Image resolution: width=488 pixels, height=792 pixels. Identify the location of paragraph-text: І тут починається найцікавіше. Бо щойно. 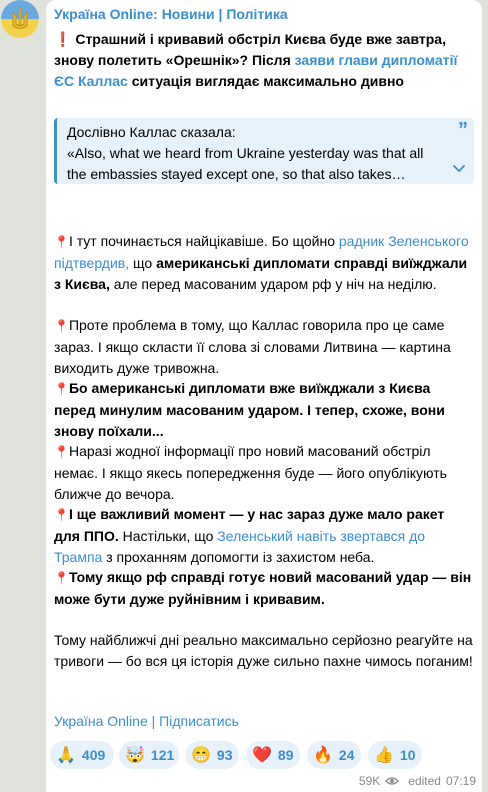
(203, 241).